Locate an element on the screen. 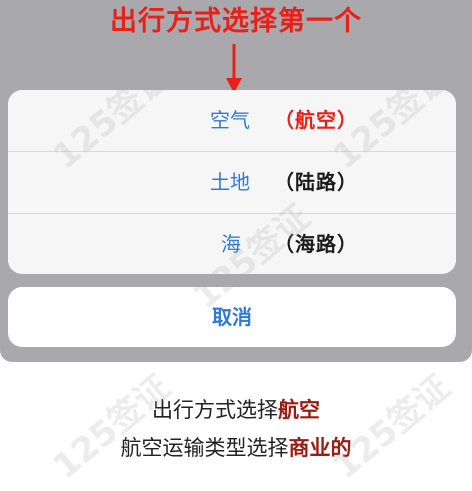 This screenshot has height=491, width=472. caption-line-1-prefix: 出行方式选择 is located at coordinates (215, 410).